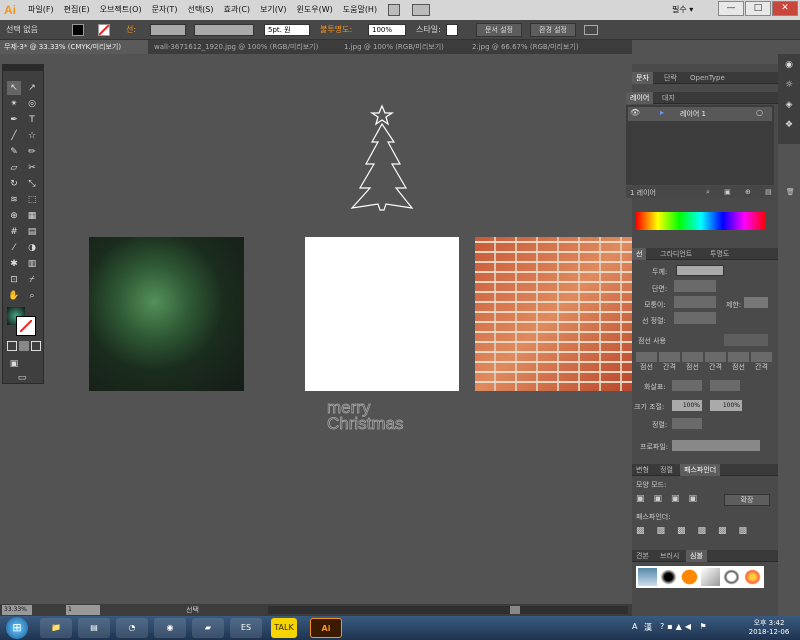 The height and width of the screenshot is (640, 800). I want to click on slice-tool-icon: ⌿, so click(32, 280).